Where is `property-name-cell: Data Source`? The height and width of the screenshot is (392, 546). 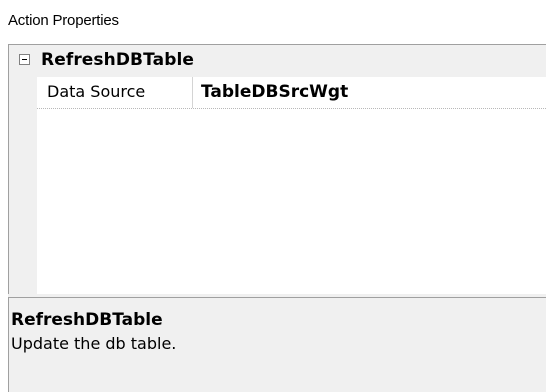
property-name-cell: Data Source is located at coordinates (115, 92).